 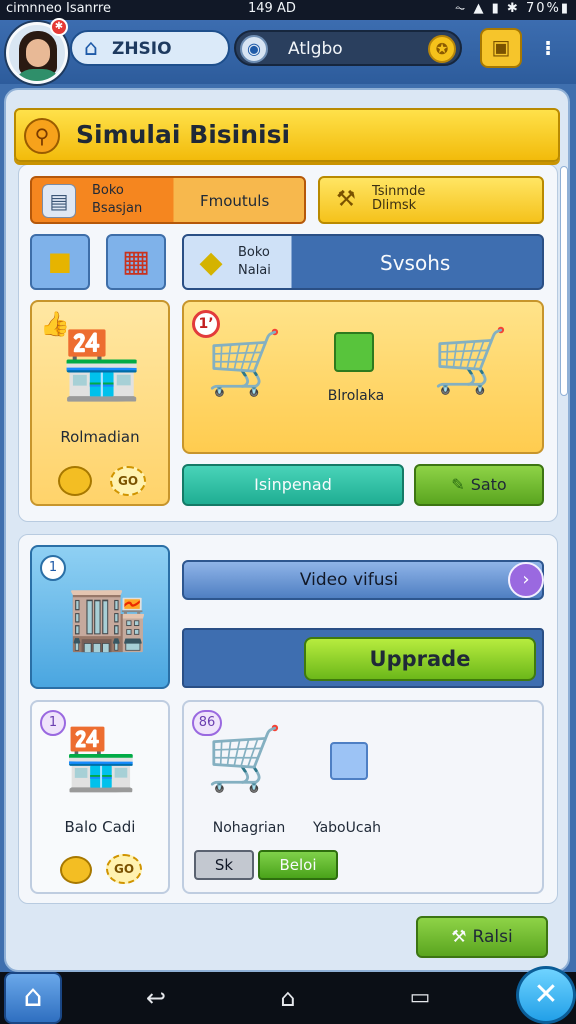 I want to click on status-bar: cimnneo Ιsanrre 149 AD ⏦ ▲ ▮ ✱ 70%▮, so click(x=288, y=10).